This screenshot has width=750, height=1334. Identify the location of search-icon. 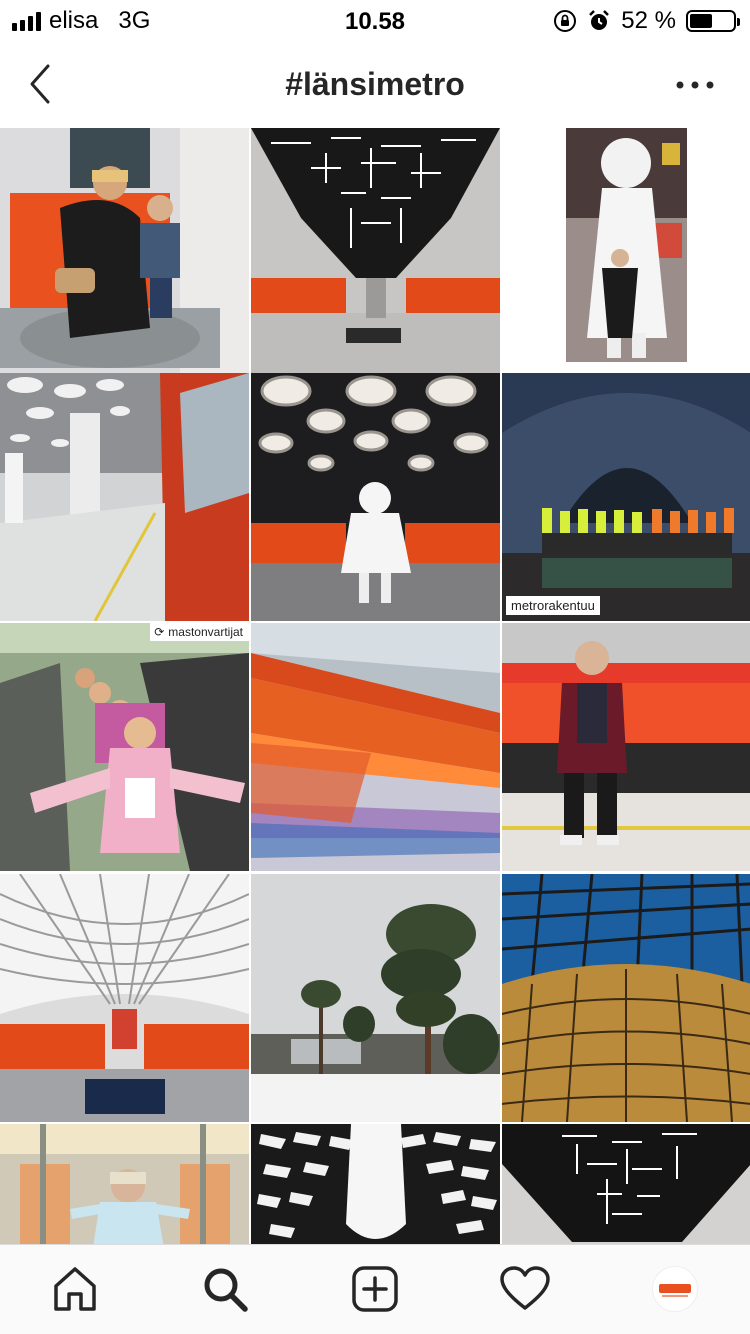
(226, 1290).